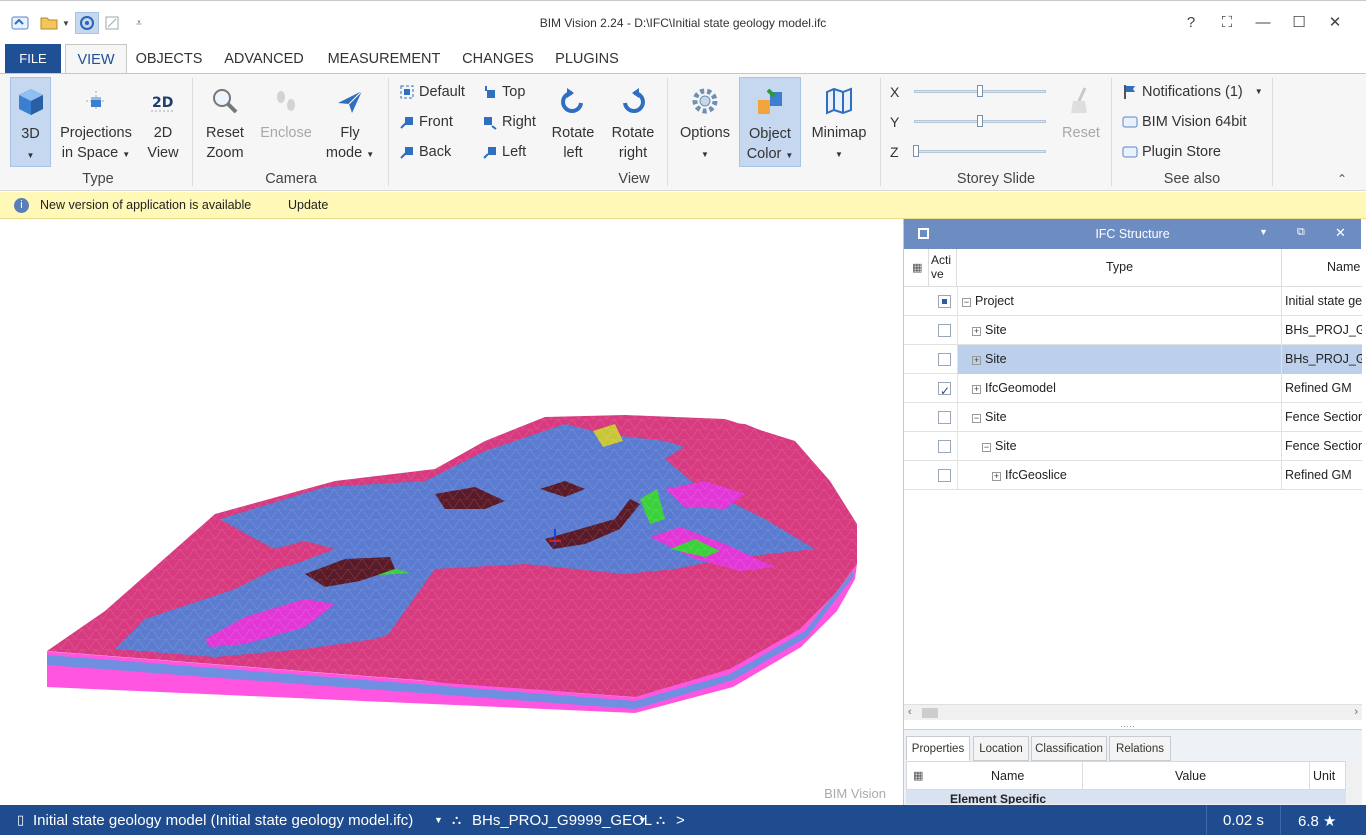  Describe the element at coordinates (286, 122) in the screenshot. I see `enclose-button: Enclose` at that location.